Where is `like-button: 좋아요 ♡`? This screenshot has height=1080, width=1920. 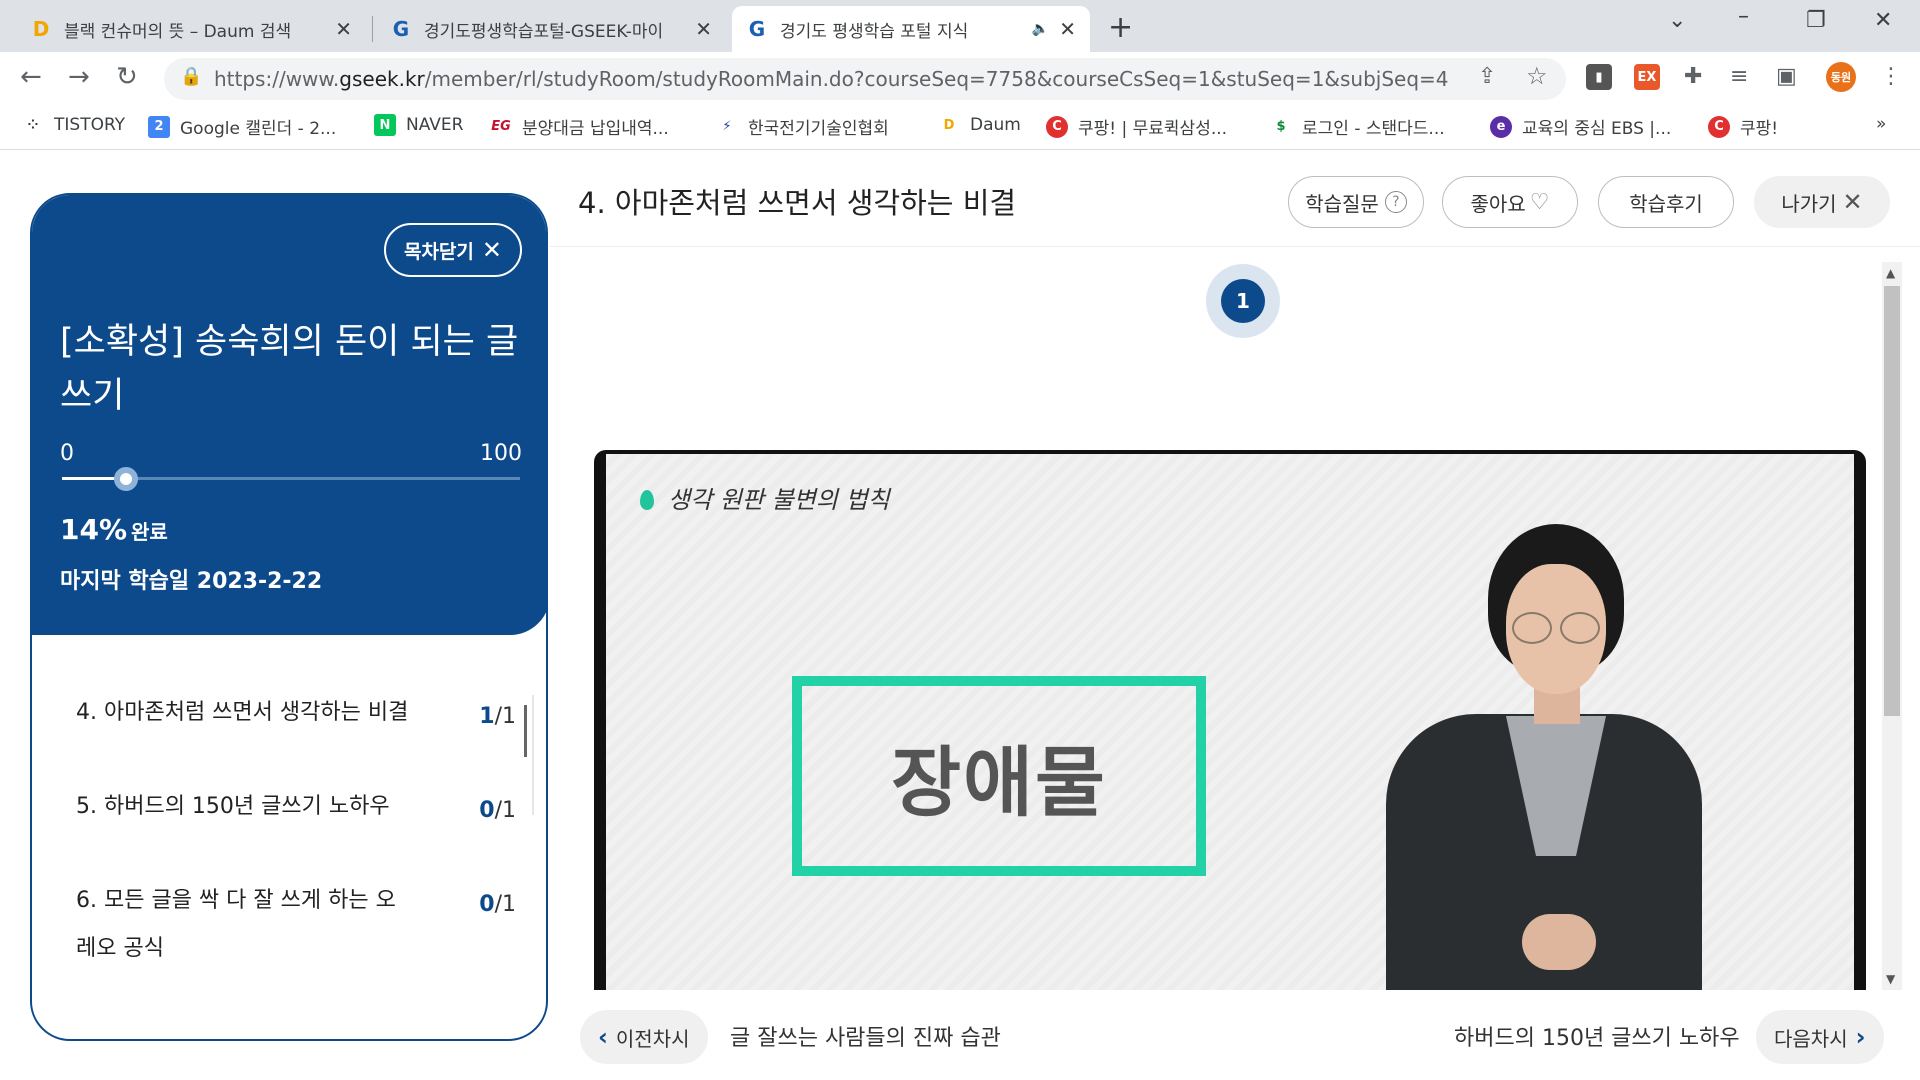 like-button: 좋아요 ♡ is located at coordinates (1510, 202).